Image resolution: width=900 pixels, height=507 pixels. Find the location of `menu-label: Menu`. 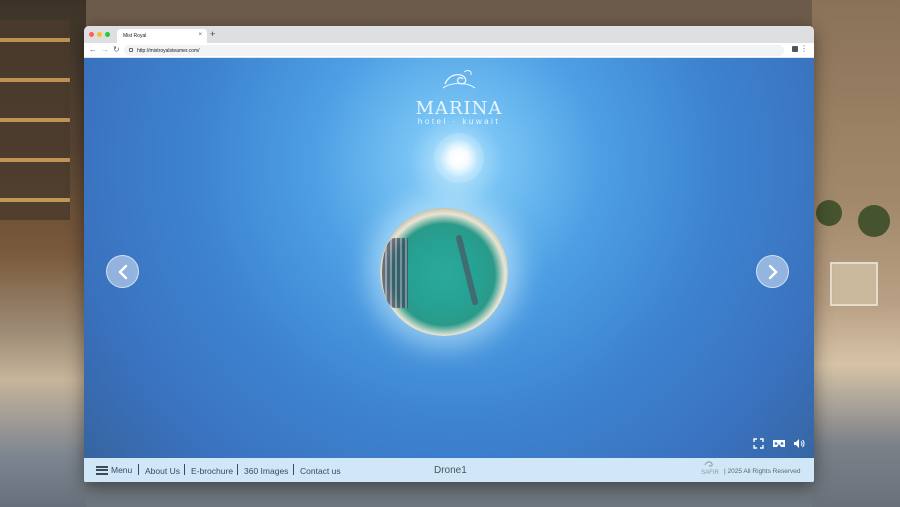

menu-label: Menu is located at coordinates (122, 470).